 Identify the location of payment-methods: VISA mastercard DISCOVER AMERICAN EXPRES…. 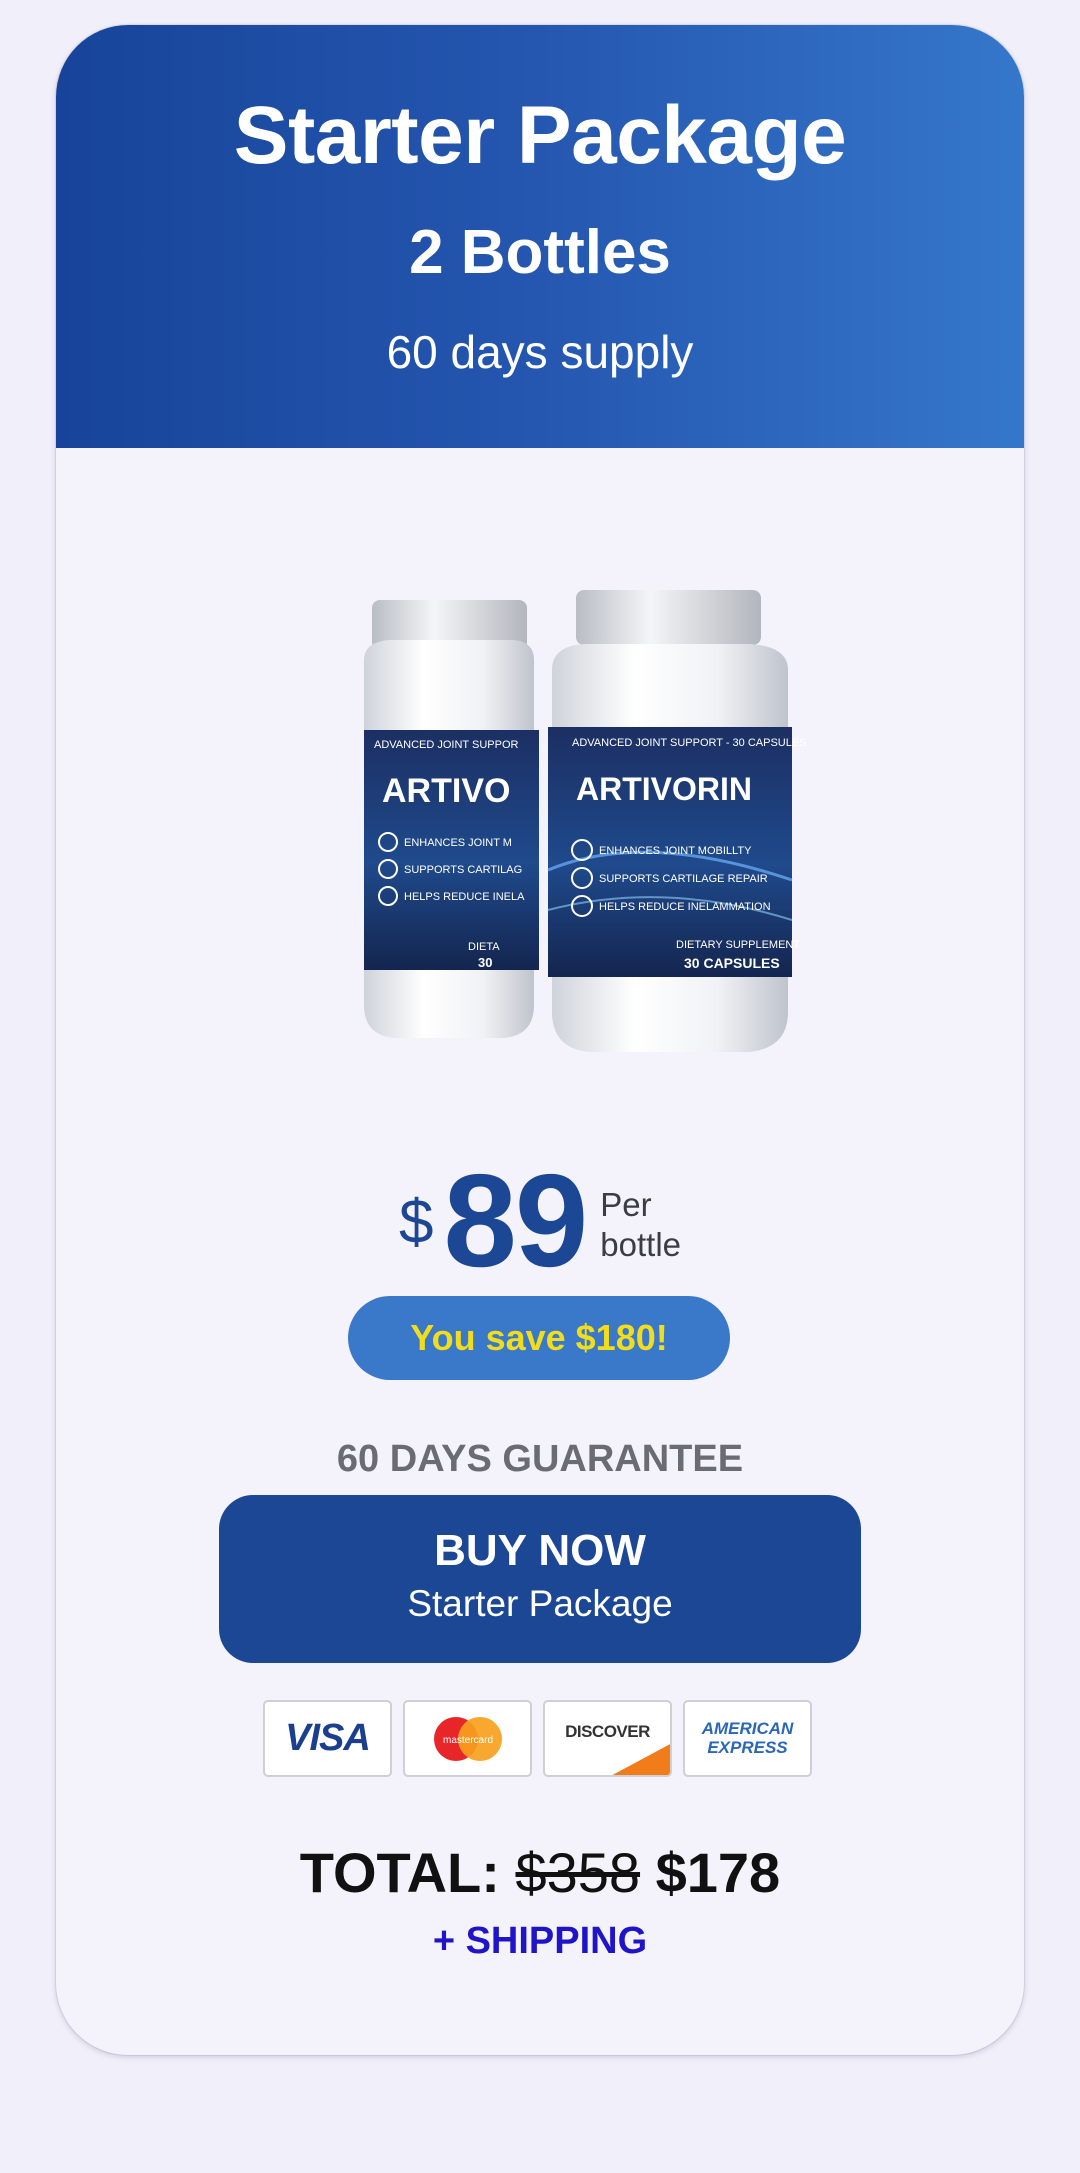
(537, 1738).